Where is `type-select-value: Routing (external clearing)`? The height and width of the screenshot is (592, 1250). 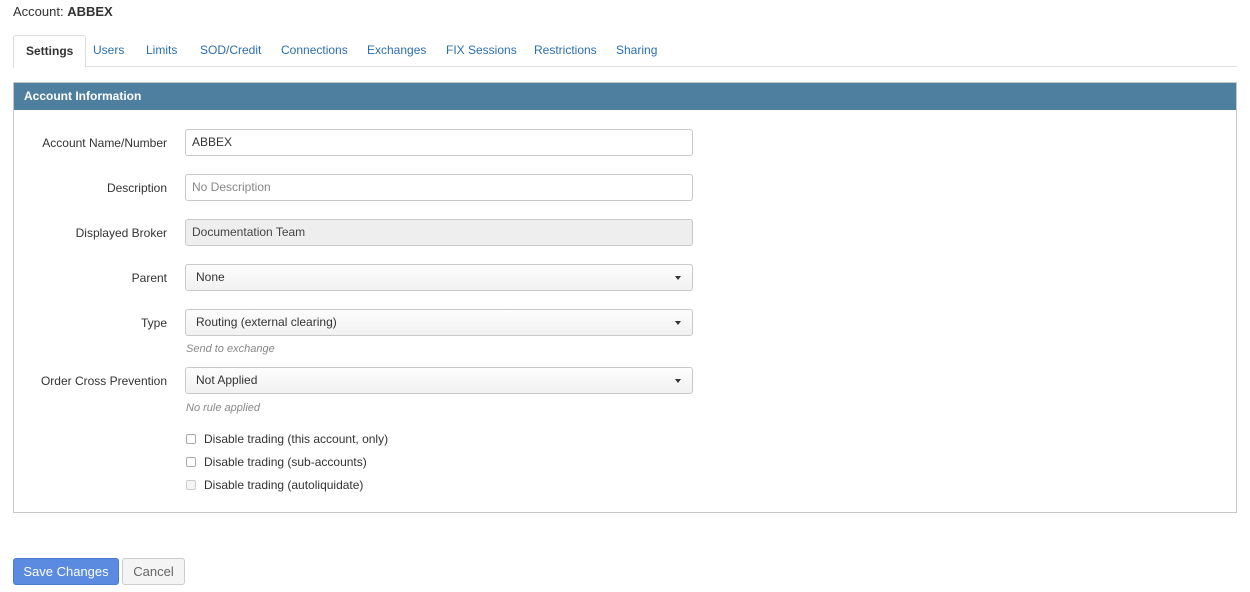
type-select-value: Routing (external clearing) is located at coordinates (266, 322).